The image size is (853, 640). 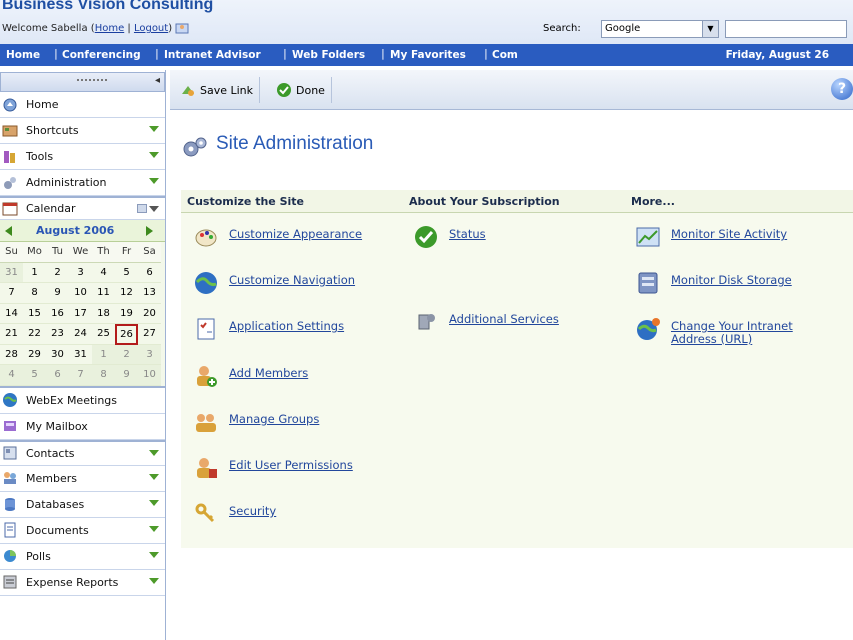 What do you see at coordinates (82, 452) in the screenshot?
I see `sidebar-item-contacts: Contacts` at bounding box center [82, 452].